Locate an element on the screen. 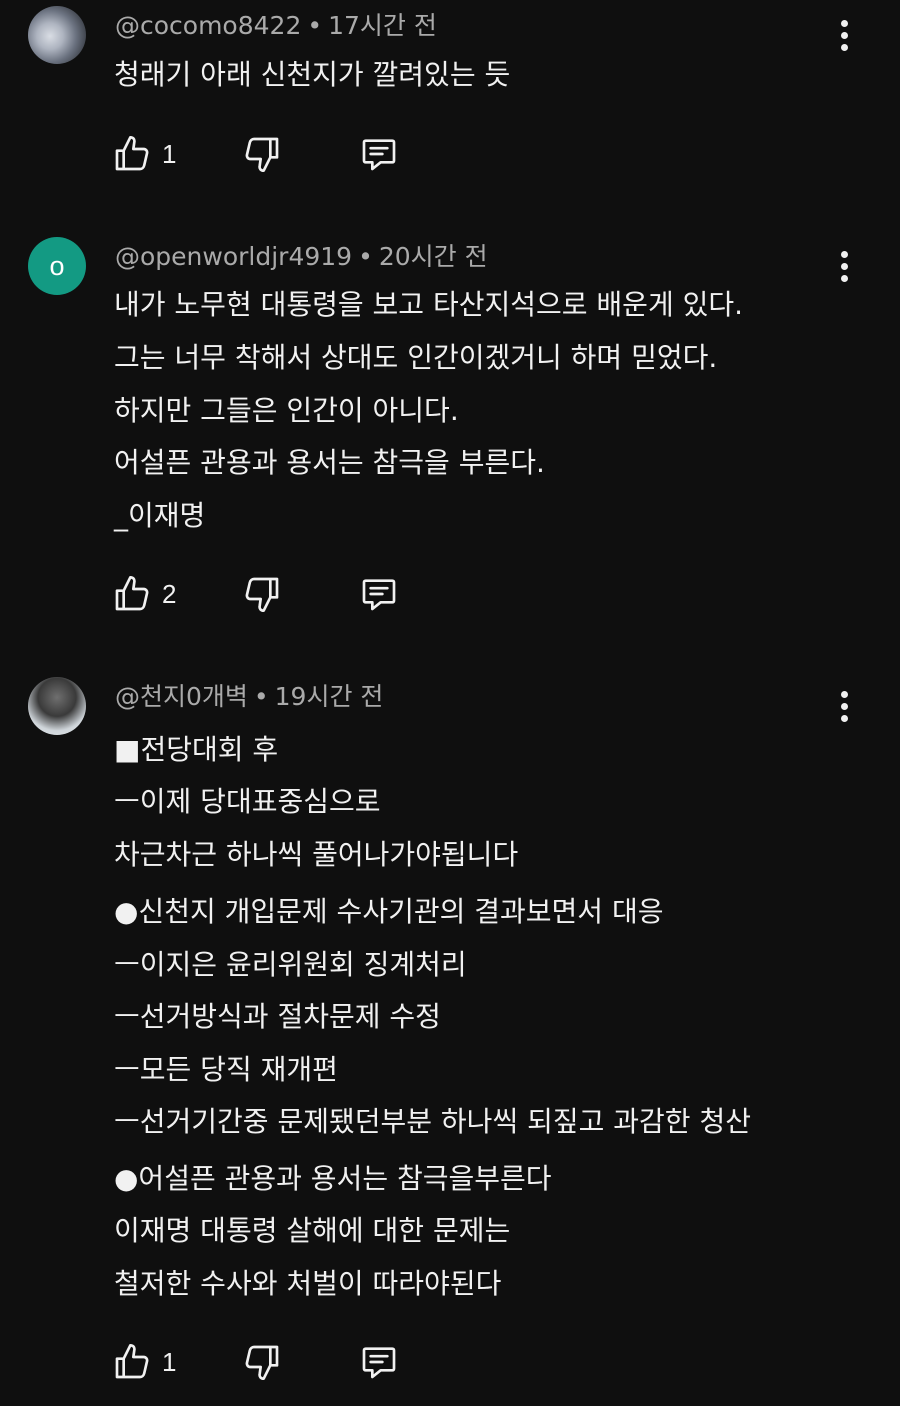 The height and width of the screenshot is (1406, 900). comment-text-line: ●신천지 개입문제 수사기관의 결과보면서 대응 is located at coordinates (389, 911).